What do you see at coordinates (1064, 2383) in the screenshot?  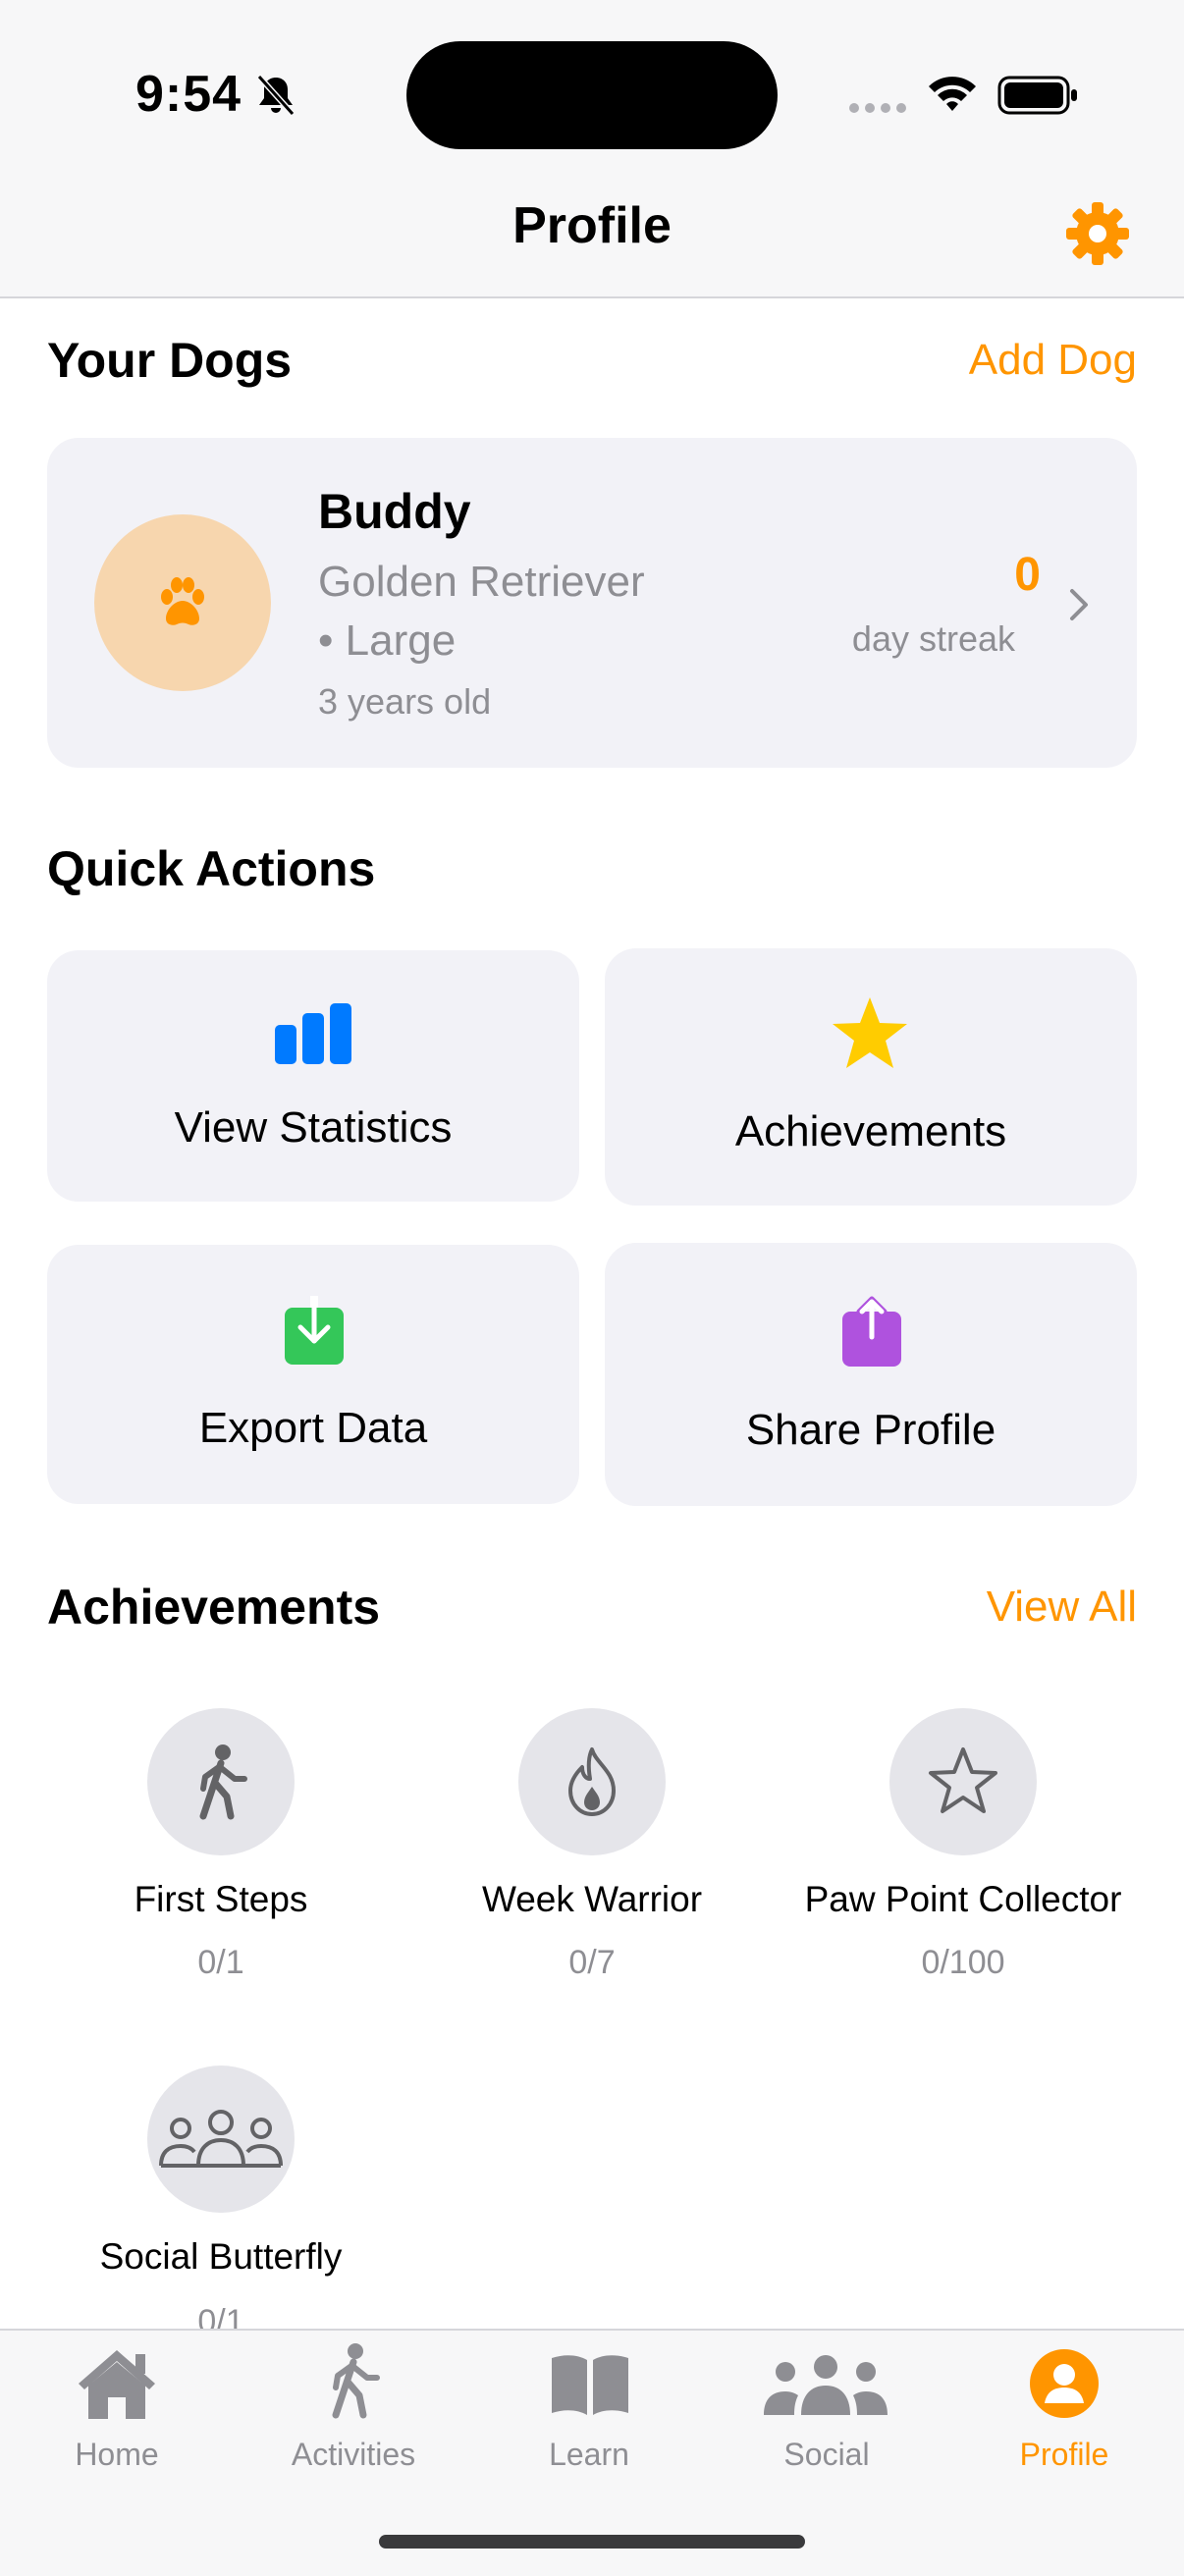 I see `person-circle-icon` at bounding box center [1064, 2383].